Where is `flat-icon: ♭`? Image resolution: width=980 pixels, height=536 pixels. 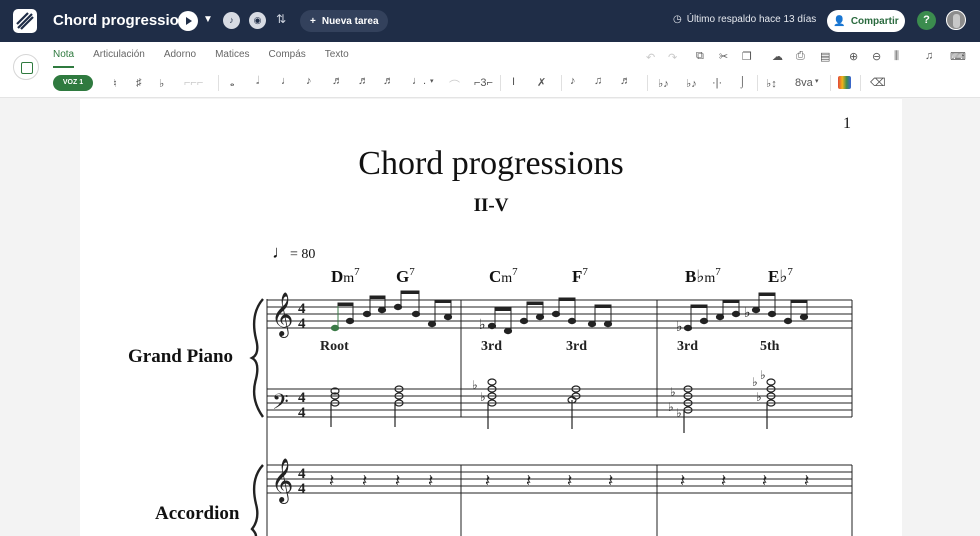 flat-icon: ♭ is located at coordinates (161, 83).